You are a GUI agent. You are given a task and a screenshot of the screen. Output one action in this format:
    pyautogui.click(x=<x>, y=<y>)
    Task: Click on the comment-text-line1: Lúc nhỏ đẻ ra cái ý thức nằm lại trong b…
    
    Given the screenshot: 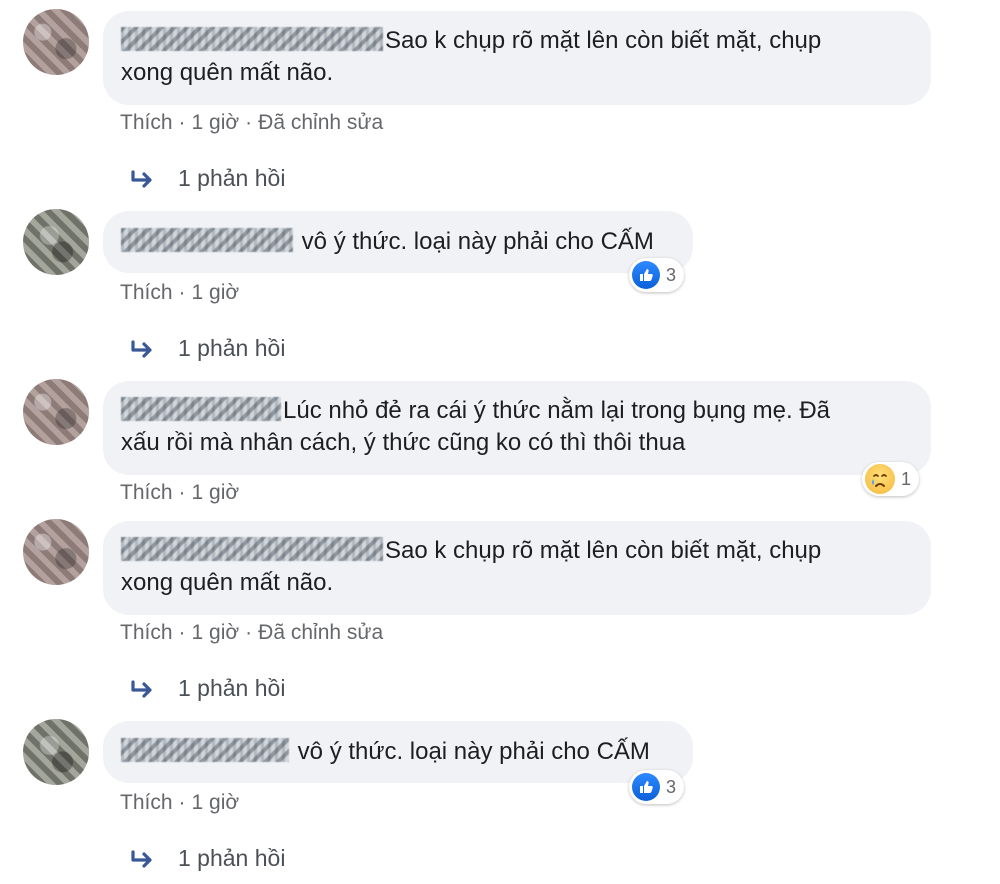 What is the action you would take?
    pyautogui.click(x=557, y=410)
    